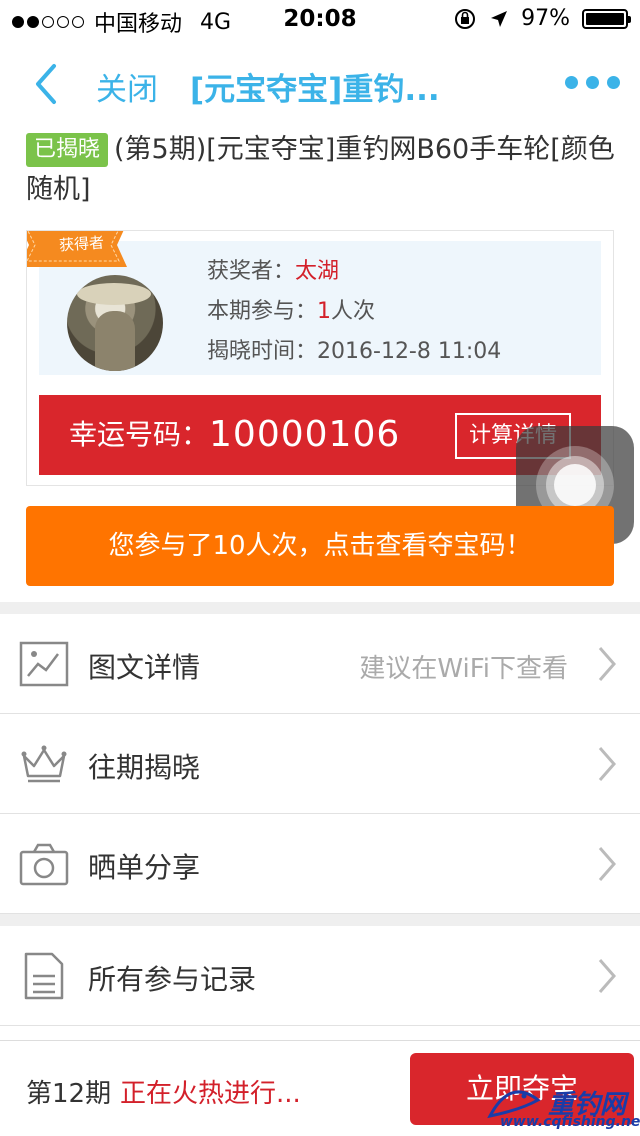 The image size is (640, 1136). I want to click on lucky-number-label: 幸运号码：, so click(139, 434).